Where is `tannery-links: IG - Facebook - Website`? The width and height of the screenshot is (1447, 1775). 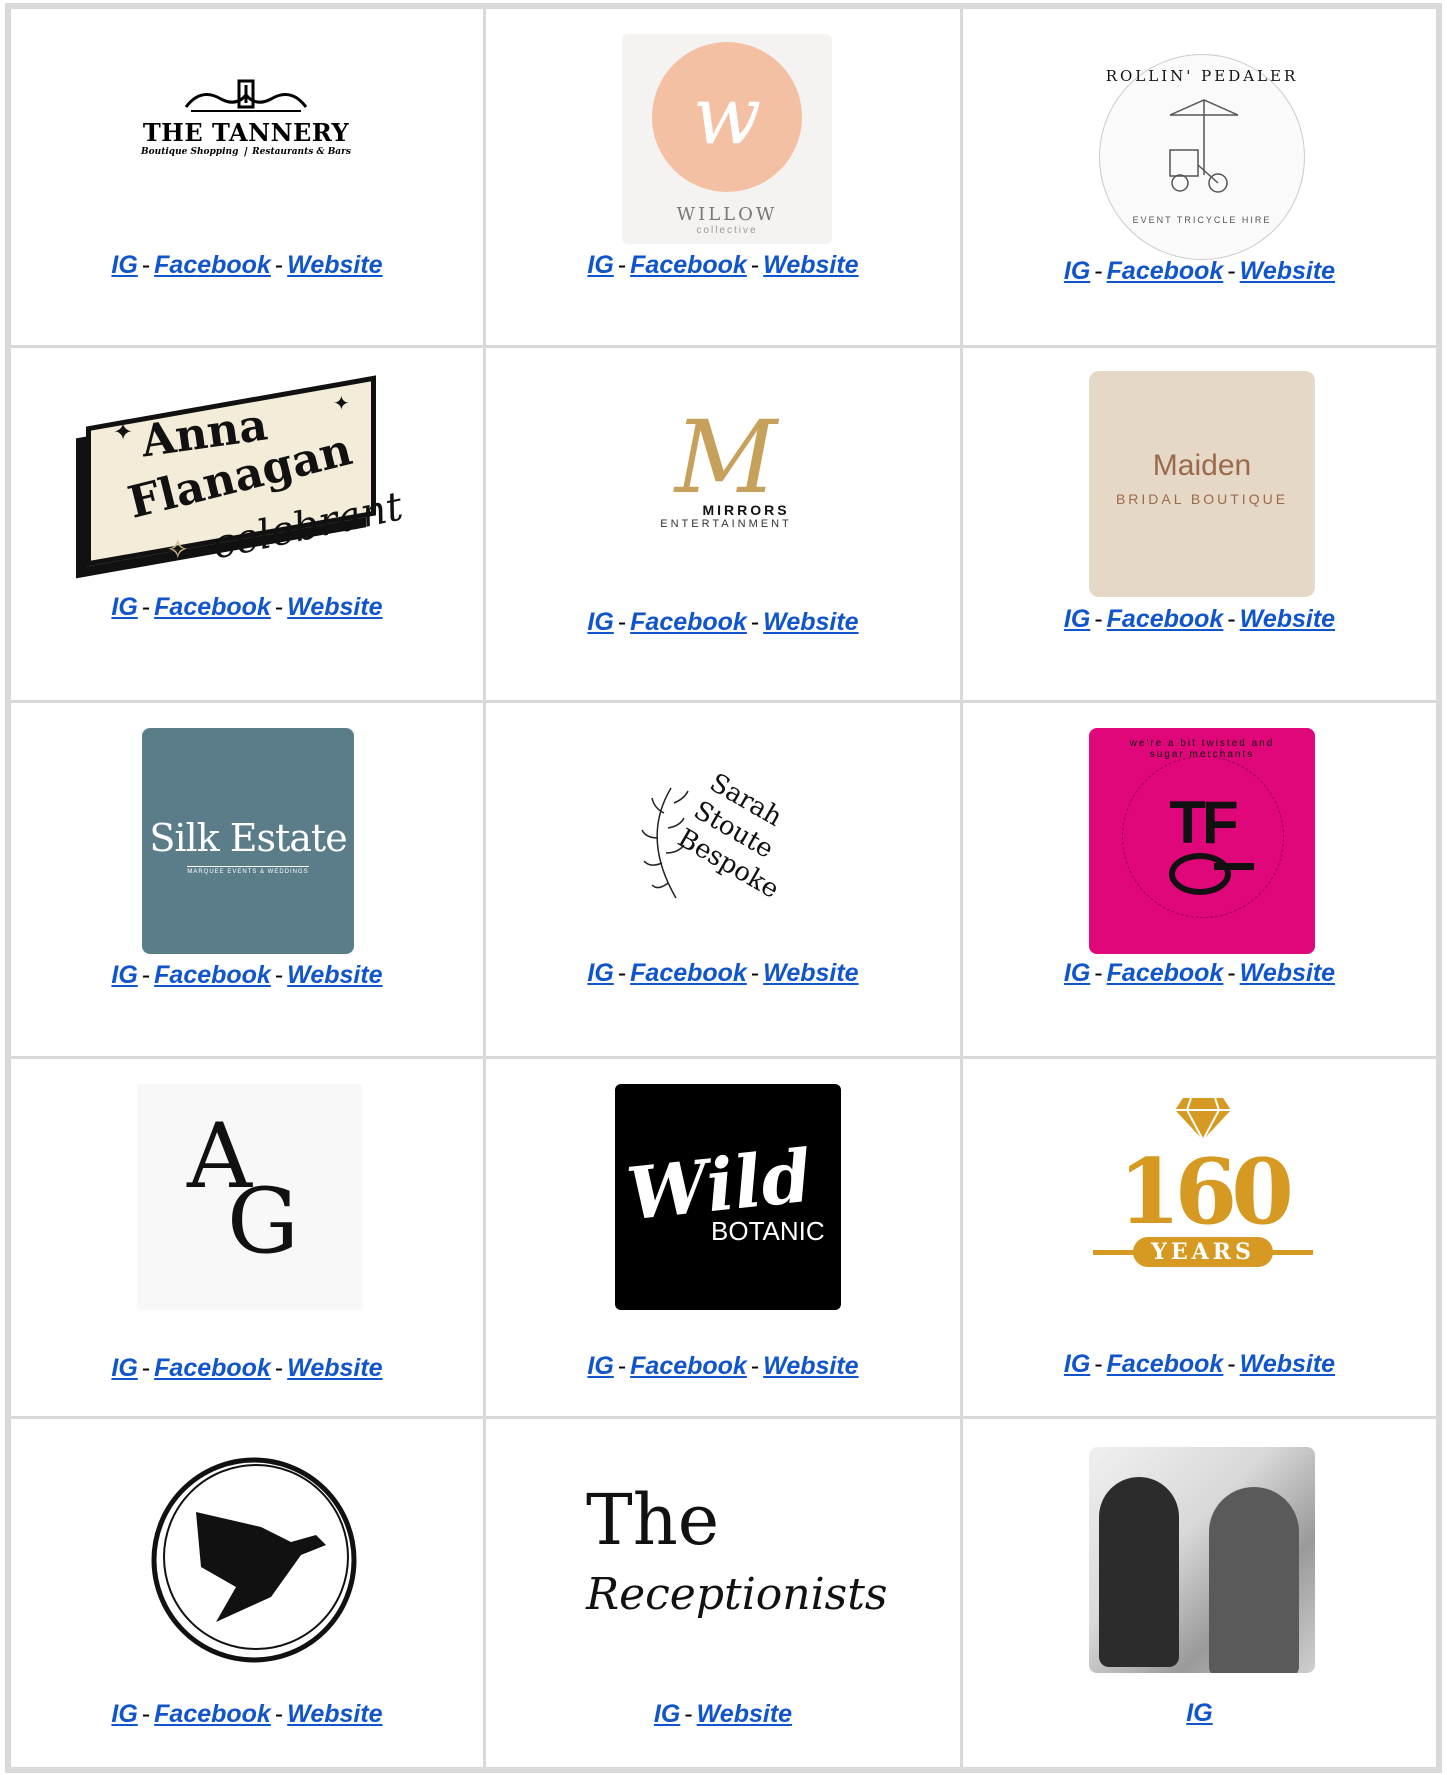
tannery-links: IG - Facebook - Website is located at coordinates (247, 265).